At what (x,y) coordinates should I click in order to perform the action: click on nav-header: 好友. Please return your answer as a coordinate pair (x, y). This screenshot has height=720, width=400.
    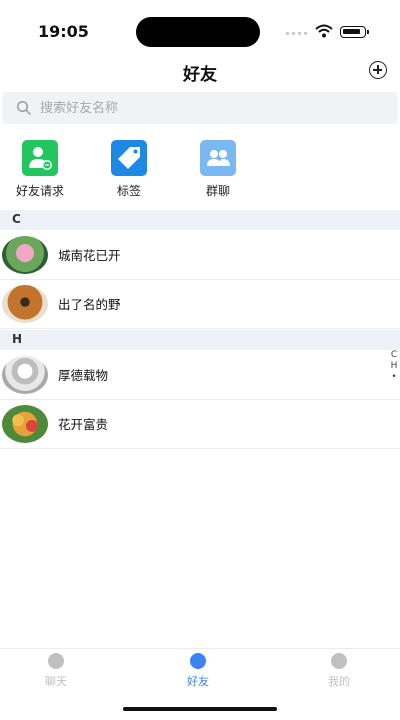
    Looking at the image, I should click on (200, 71).